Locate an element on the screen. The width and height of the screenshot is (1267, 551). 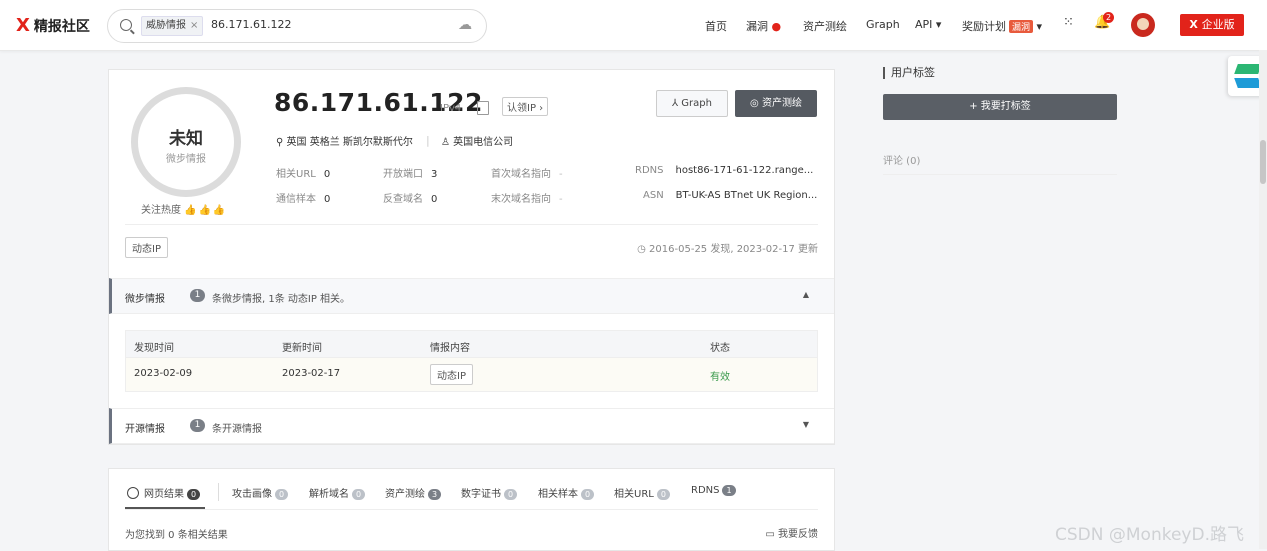
tab-web-results: 网页结果 0 is located at coordinates (164, 492).